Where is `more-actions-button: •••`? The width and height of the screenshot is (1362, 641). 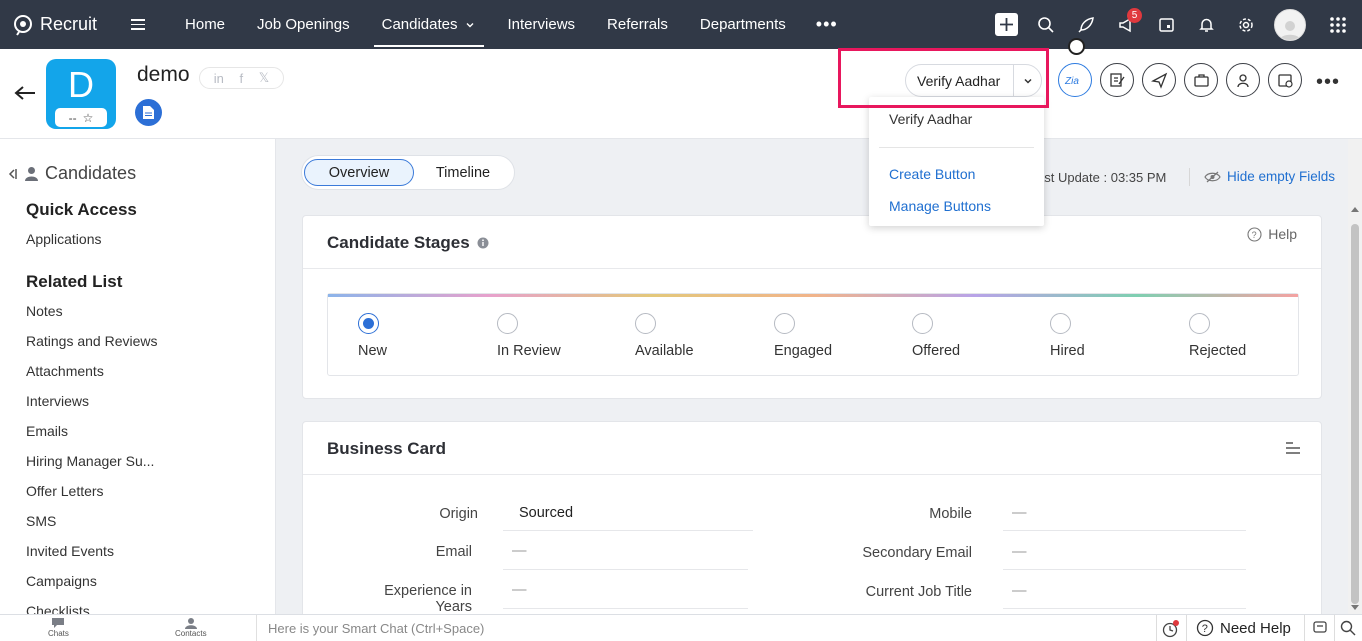 more-actions-button: ••• is located at coordinates (1328, 82).